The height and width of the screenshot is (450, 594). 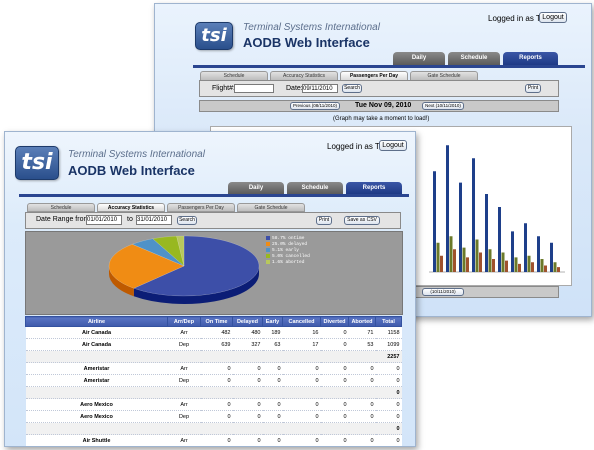 I want to click on table-total-row: 2257, so click(x=213, y=356).